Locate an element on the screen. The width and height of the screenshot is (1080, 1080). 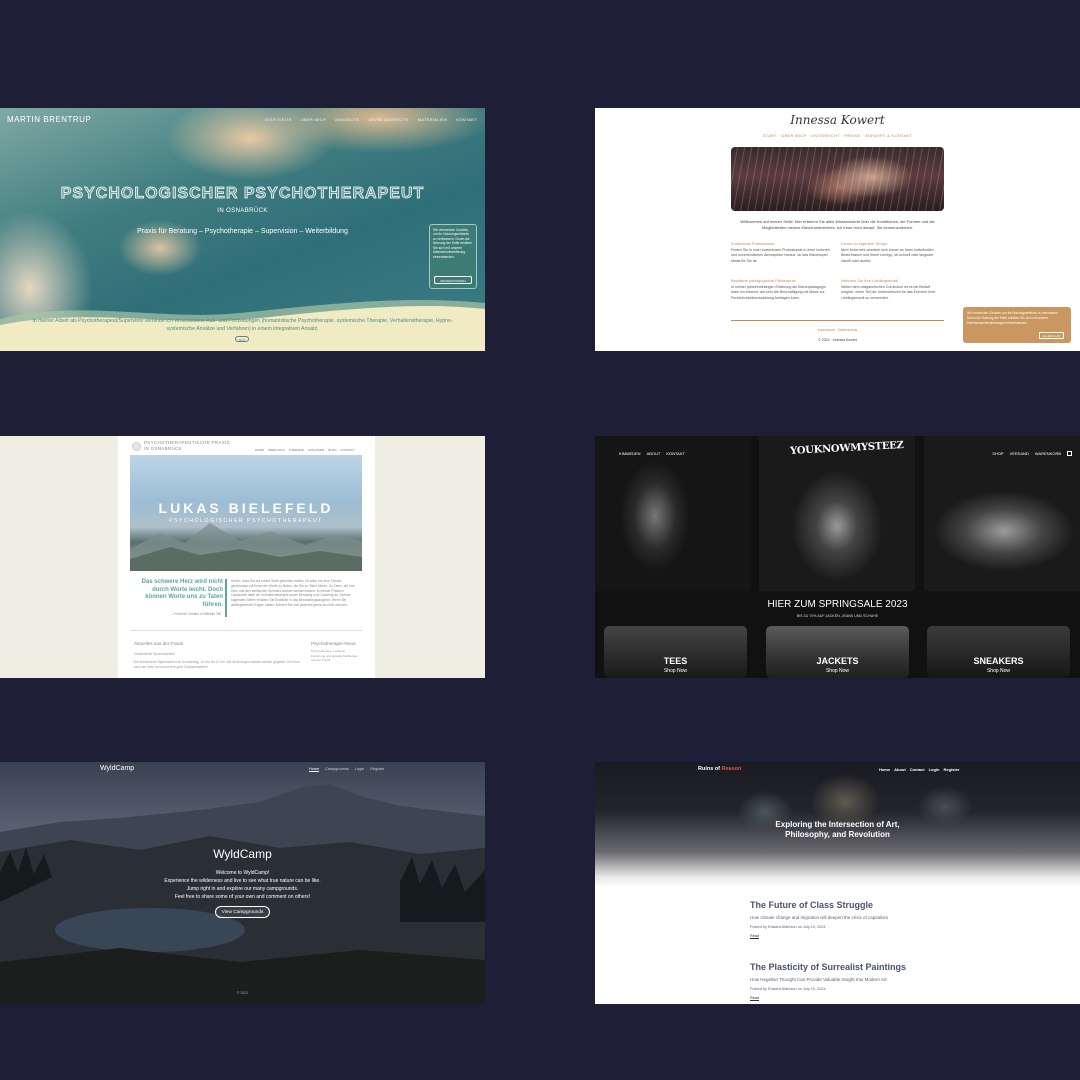
nav-item: KIMMEDEN is located at coordinates (630, 453).